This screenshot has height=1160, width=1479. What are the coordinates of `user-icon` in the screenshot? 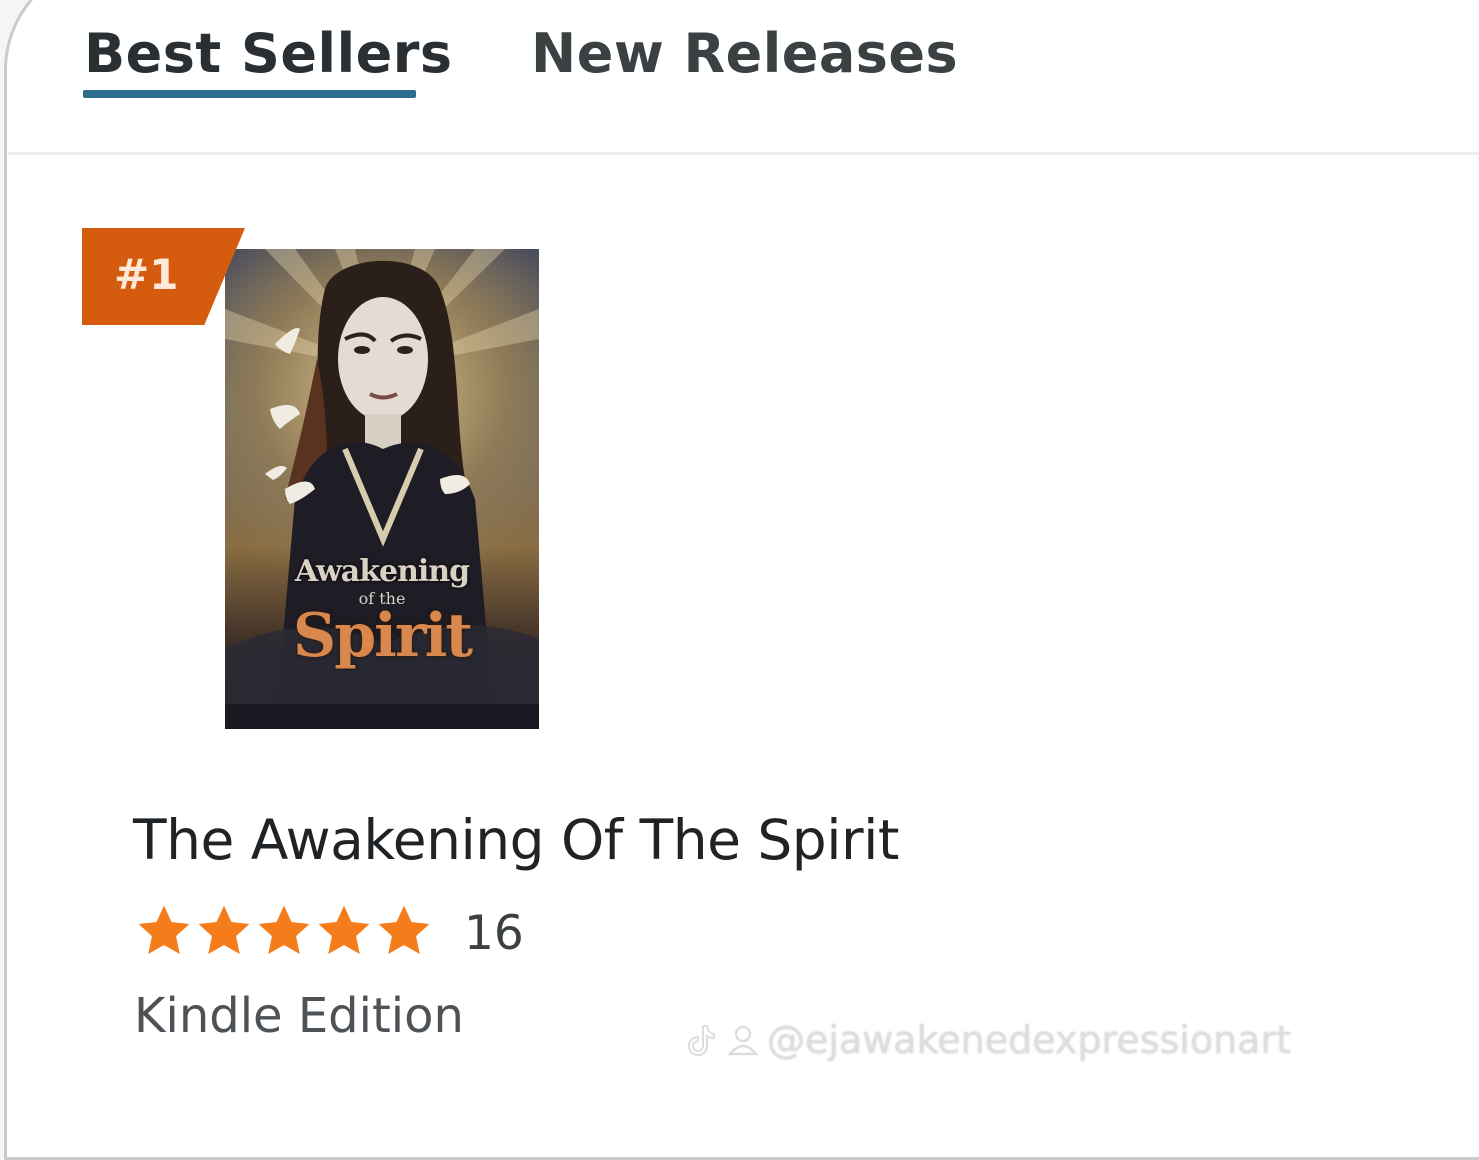 It's located at (743, 1040).